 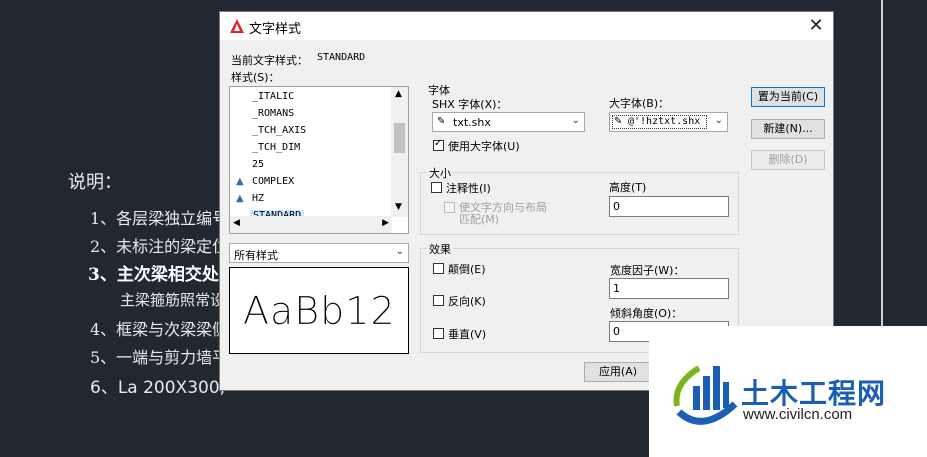 What do you see at coordinates (646, 313) in the screenshot?
I see `oblique-label: 倾斜角度(O)：` at bounding box center [646, 313].